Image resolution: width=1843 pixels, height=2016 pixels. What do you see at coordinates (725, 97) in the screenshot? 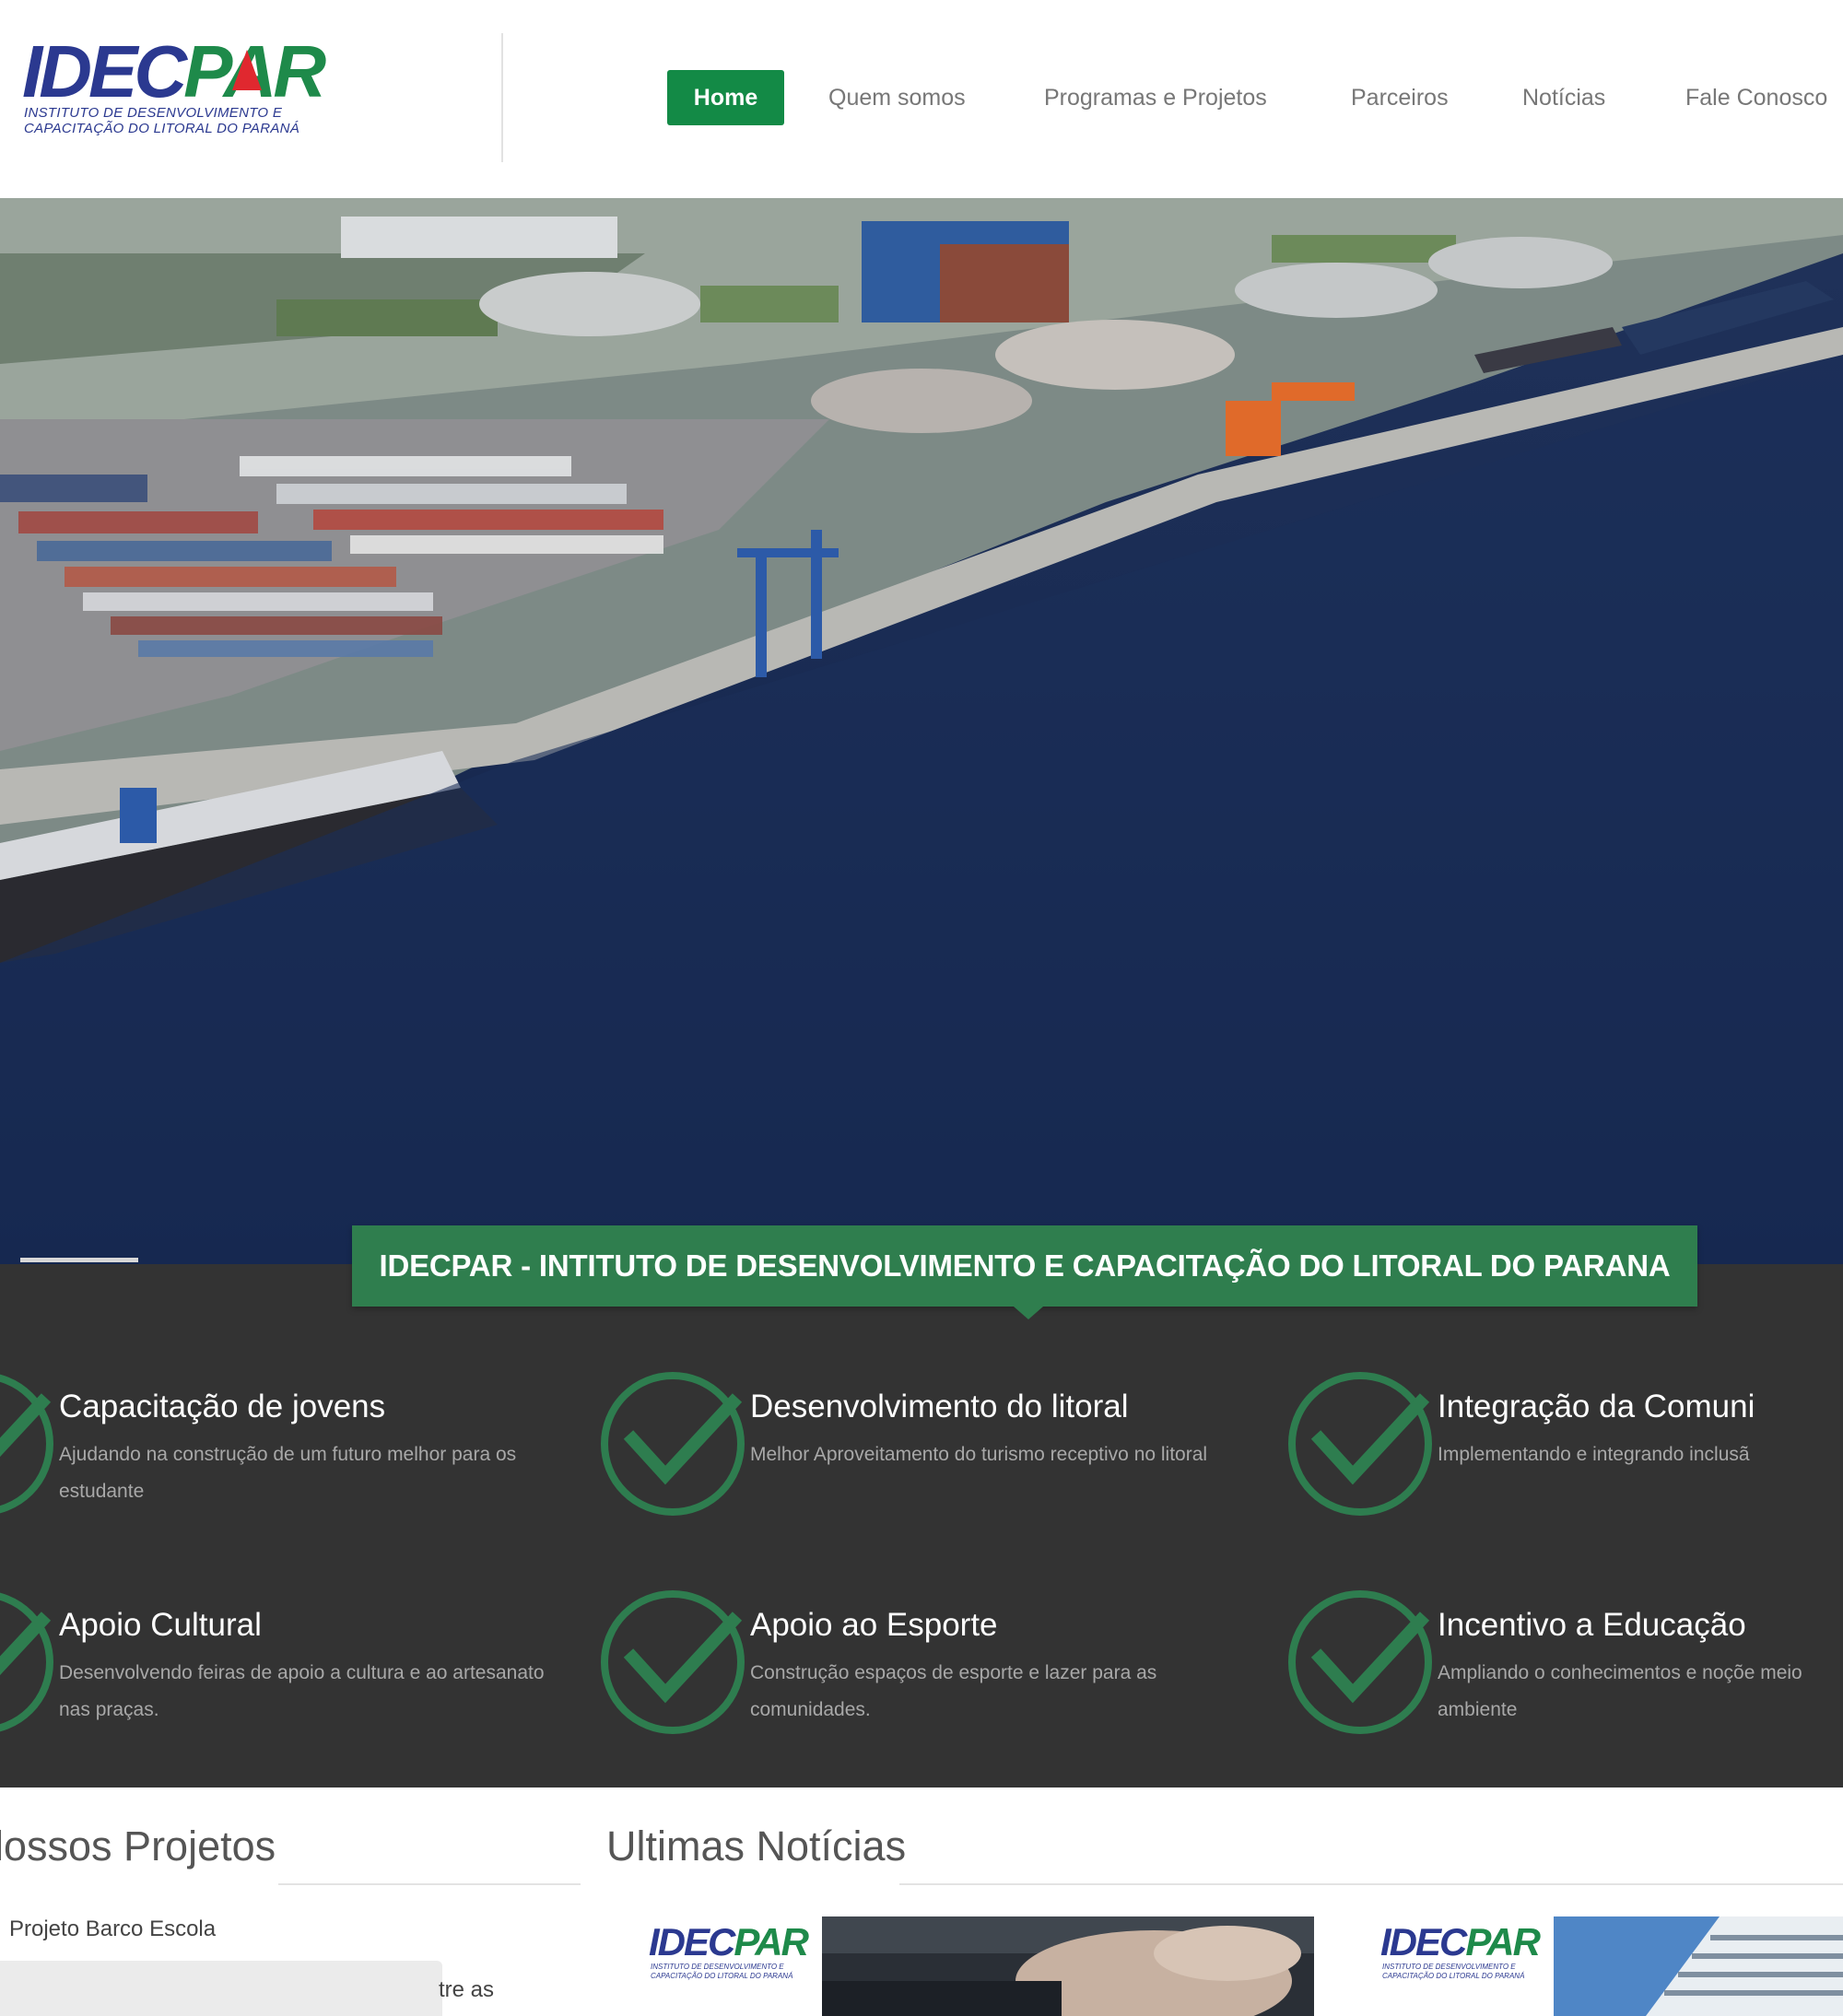
I see `nav-item-home: Home` at bounding box center [725, 97].